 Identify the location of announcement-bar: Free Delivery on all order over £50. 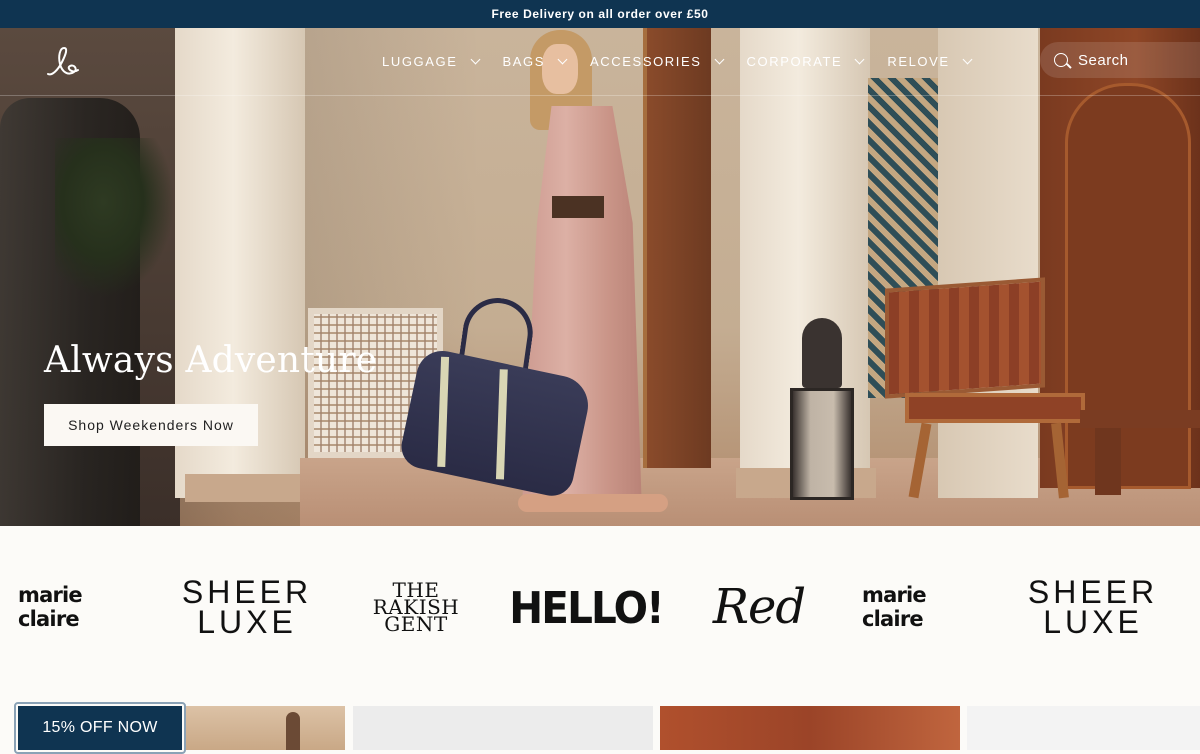
(600, 14).